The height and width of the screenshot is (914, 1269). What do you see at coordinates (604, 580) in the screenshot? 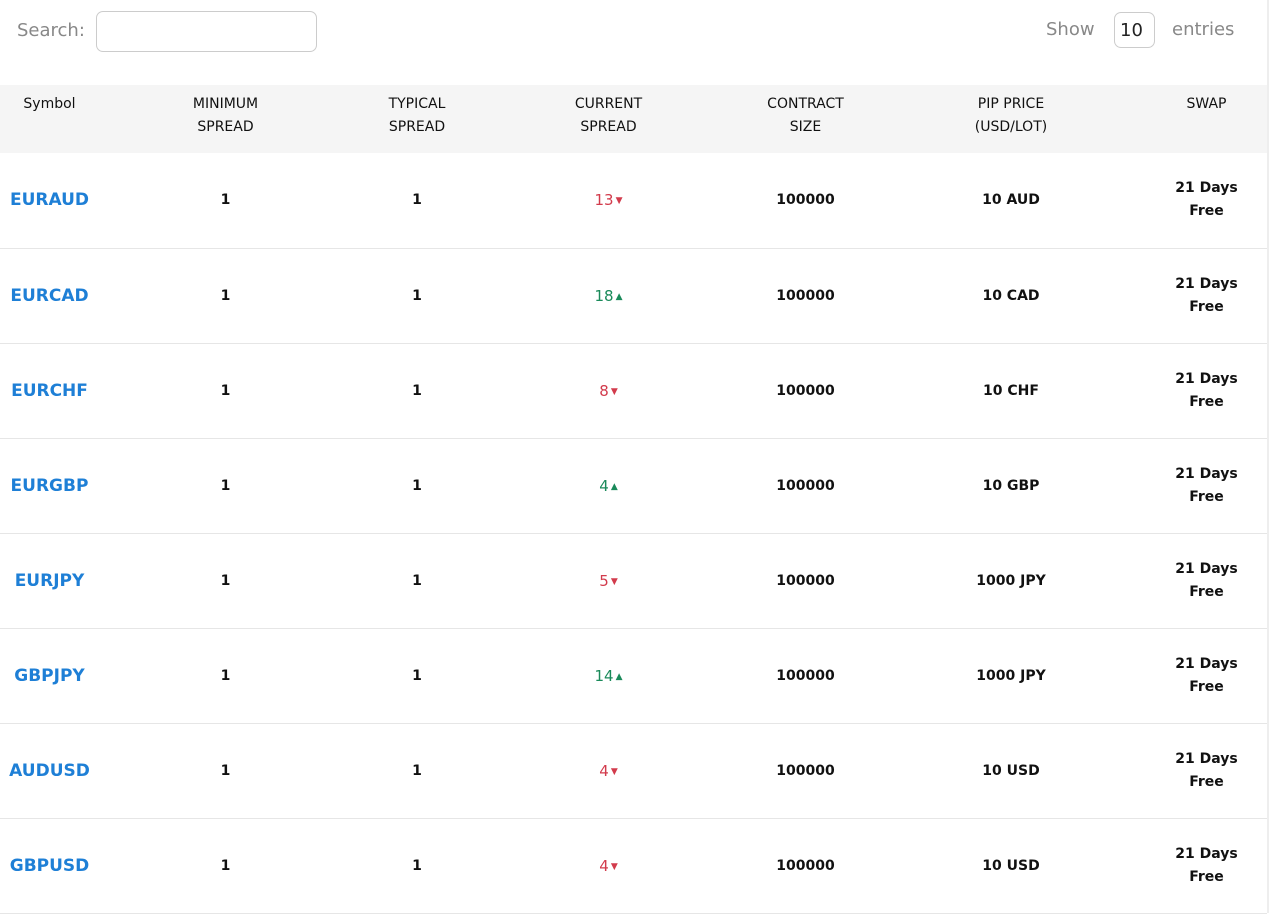
I see `current-spread-value: 5` at bounding box center [604, 580].